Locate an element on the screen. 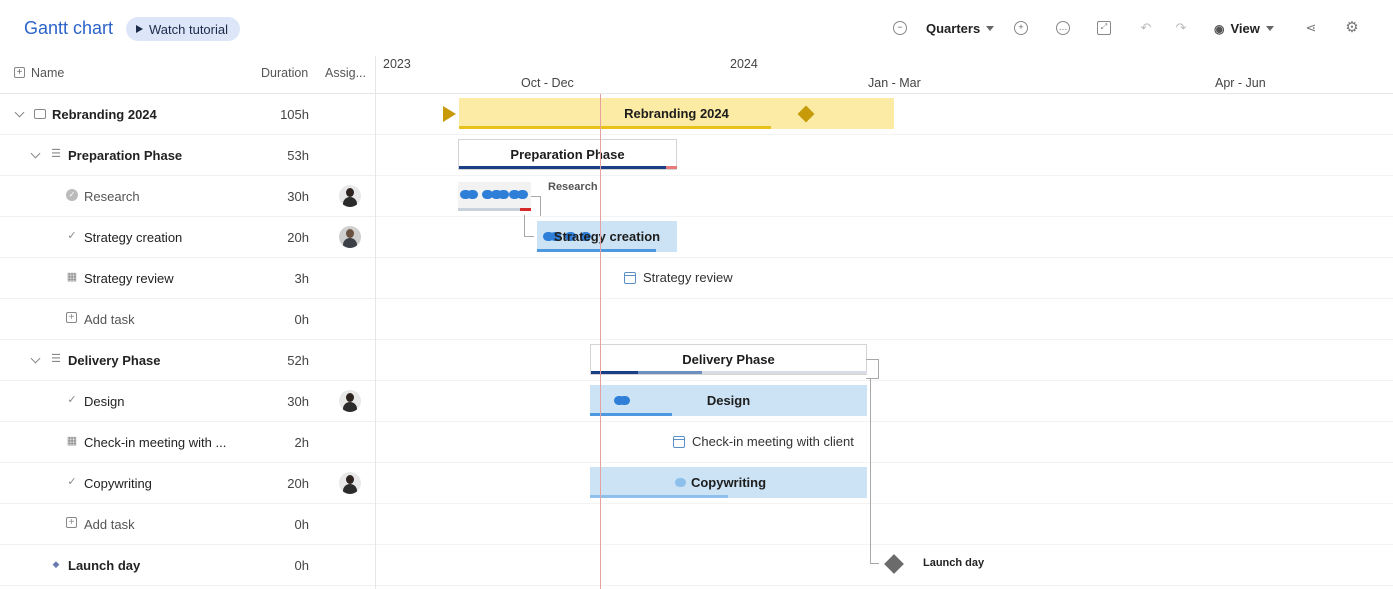 The height and width of the screenshot is (589, 1393). project-bar: Rebranding 2024 is located at coordinates (676, 113).